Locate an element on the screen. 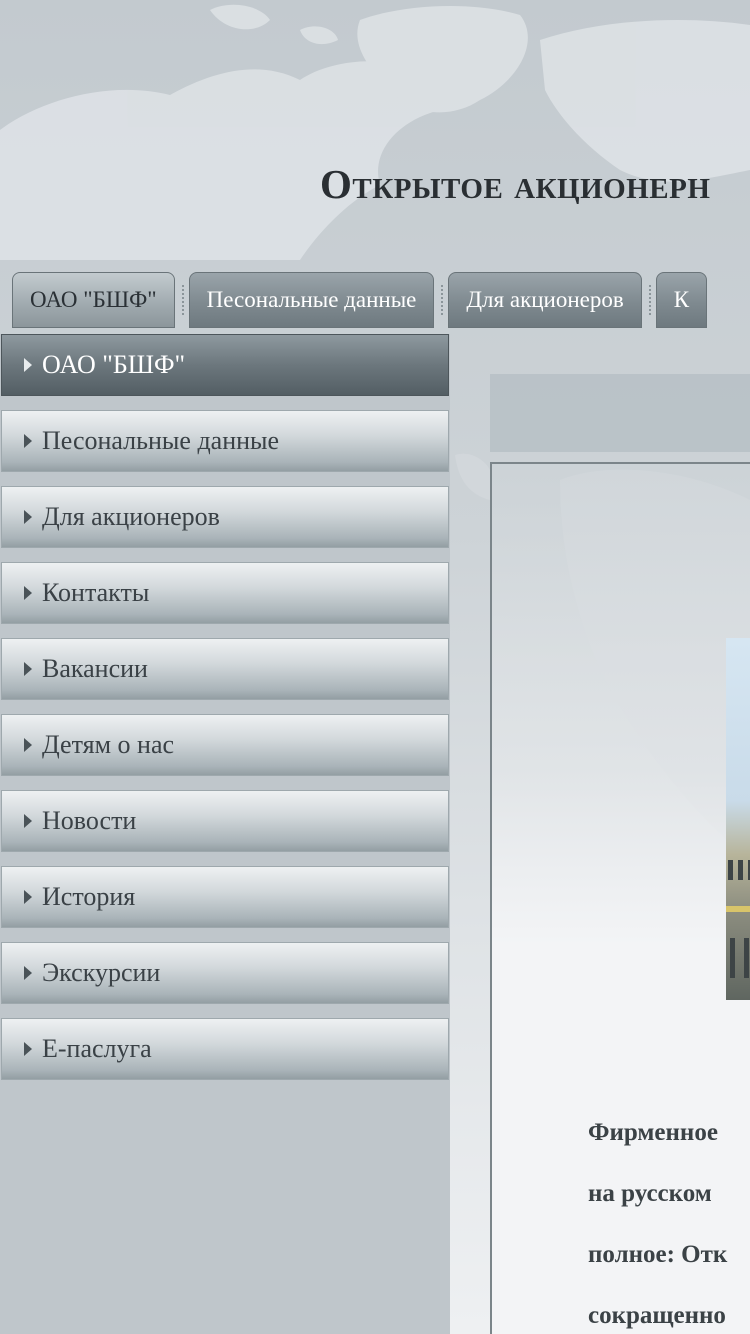 The image size is (750, 1334). sidebar-item-shareholders: Для акционеров is located at coordinates (225, 517).